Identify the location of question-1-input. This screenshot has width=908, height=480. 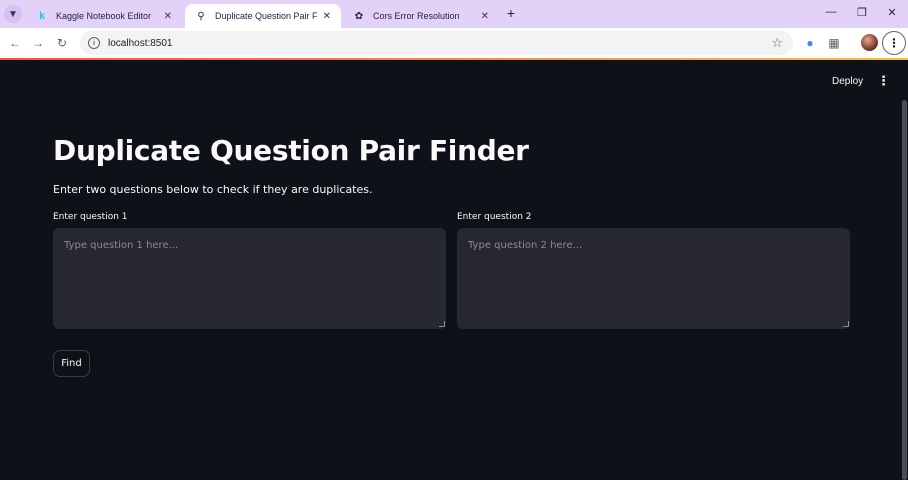
(249, 278).